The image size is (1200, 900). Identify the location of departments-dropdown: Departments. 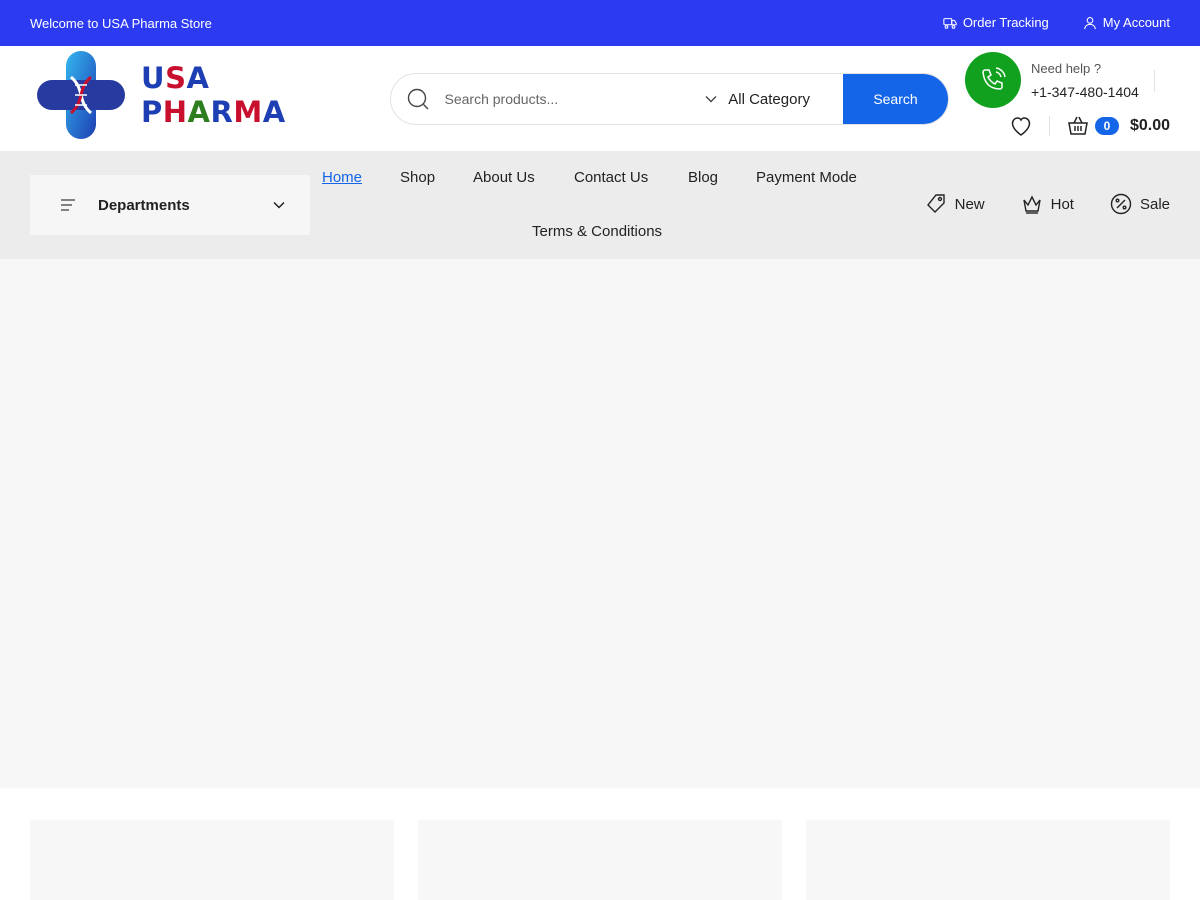
(170, 205).